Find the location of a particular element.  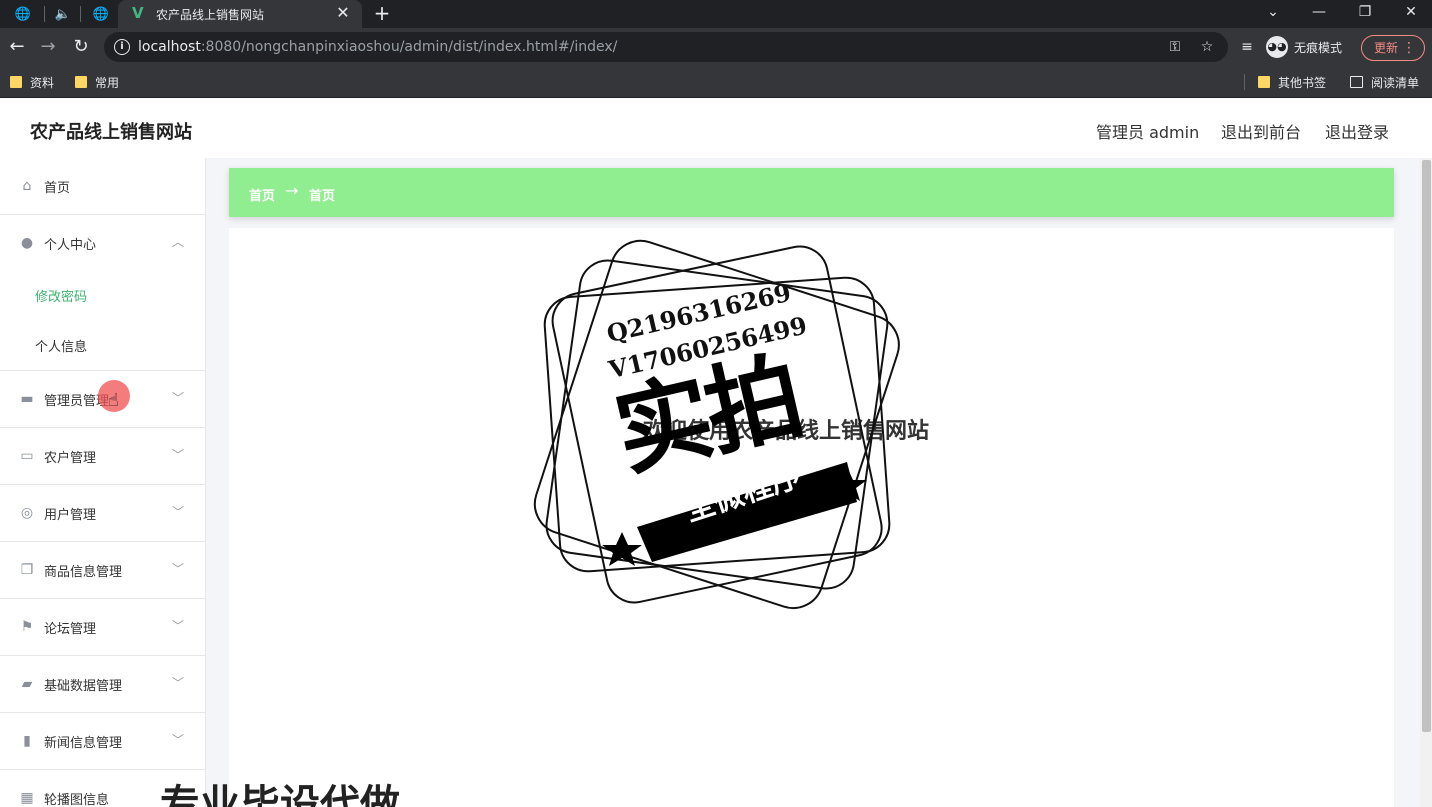

hand-cursor-icon: ☝ is located at coordinates (113, 400).